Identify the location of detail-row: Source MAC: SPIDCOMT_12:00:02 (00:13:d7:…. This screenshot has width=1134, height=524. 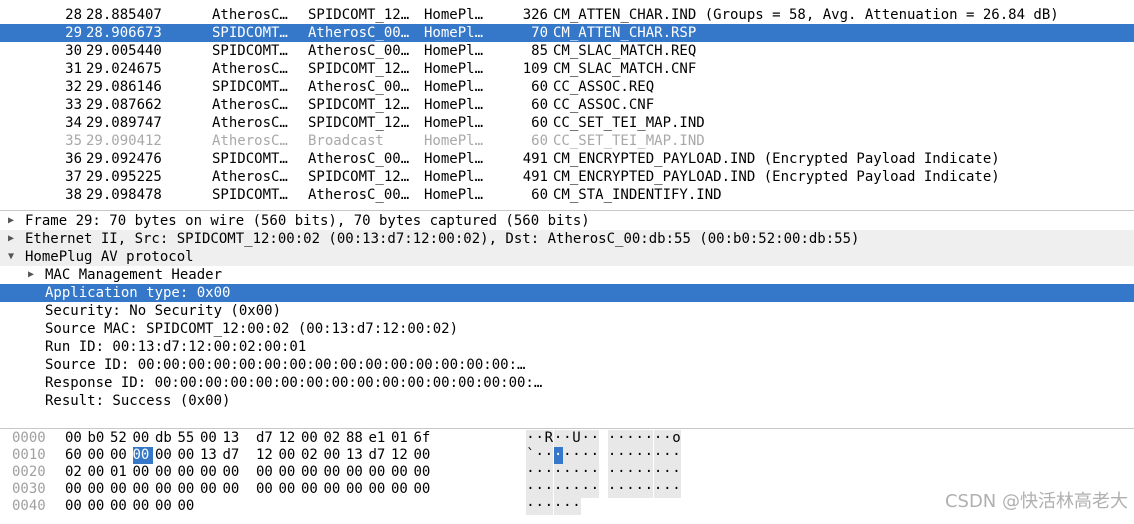
(567, 329).